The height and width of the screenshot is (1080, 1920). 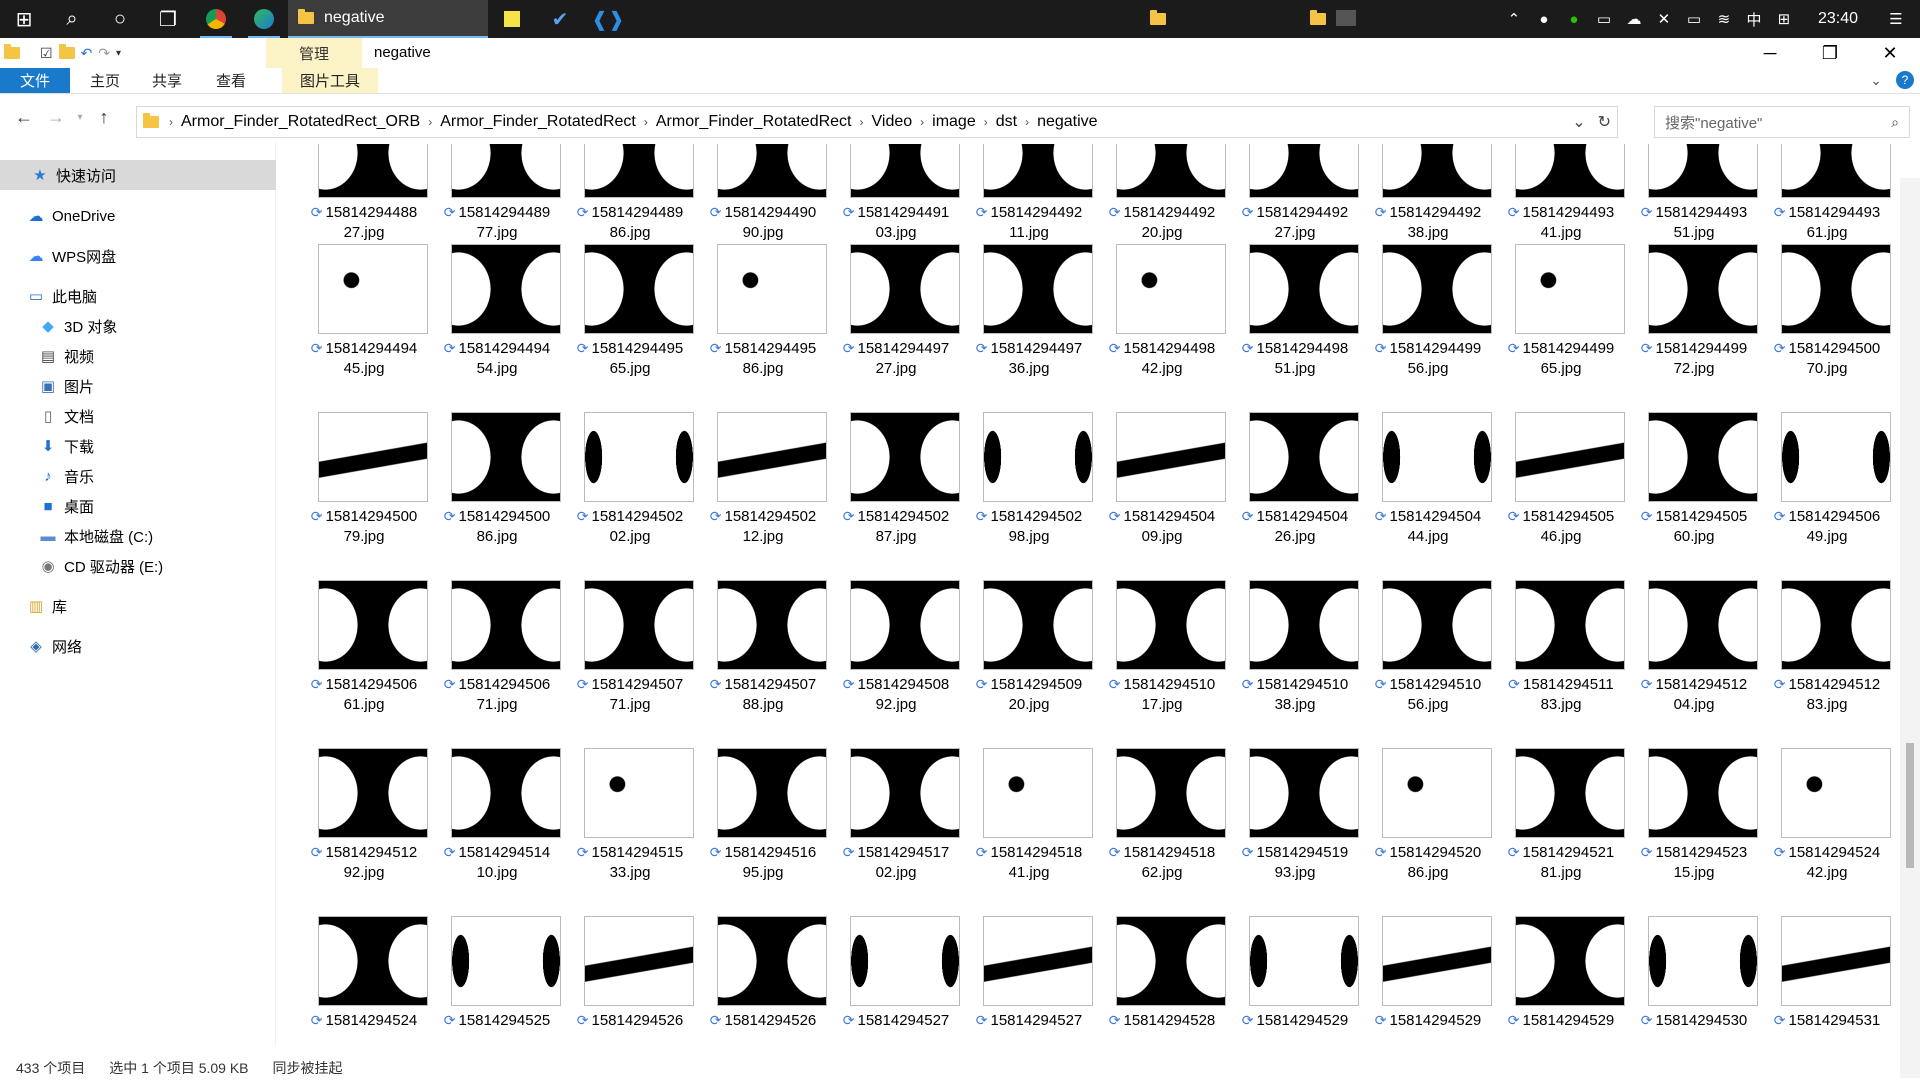 What do you see at coordinates (330, 80) in the screenshot?
I see `tab-picture-tools: 图片工具` at bounding box center [330, 80].